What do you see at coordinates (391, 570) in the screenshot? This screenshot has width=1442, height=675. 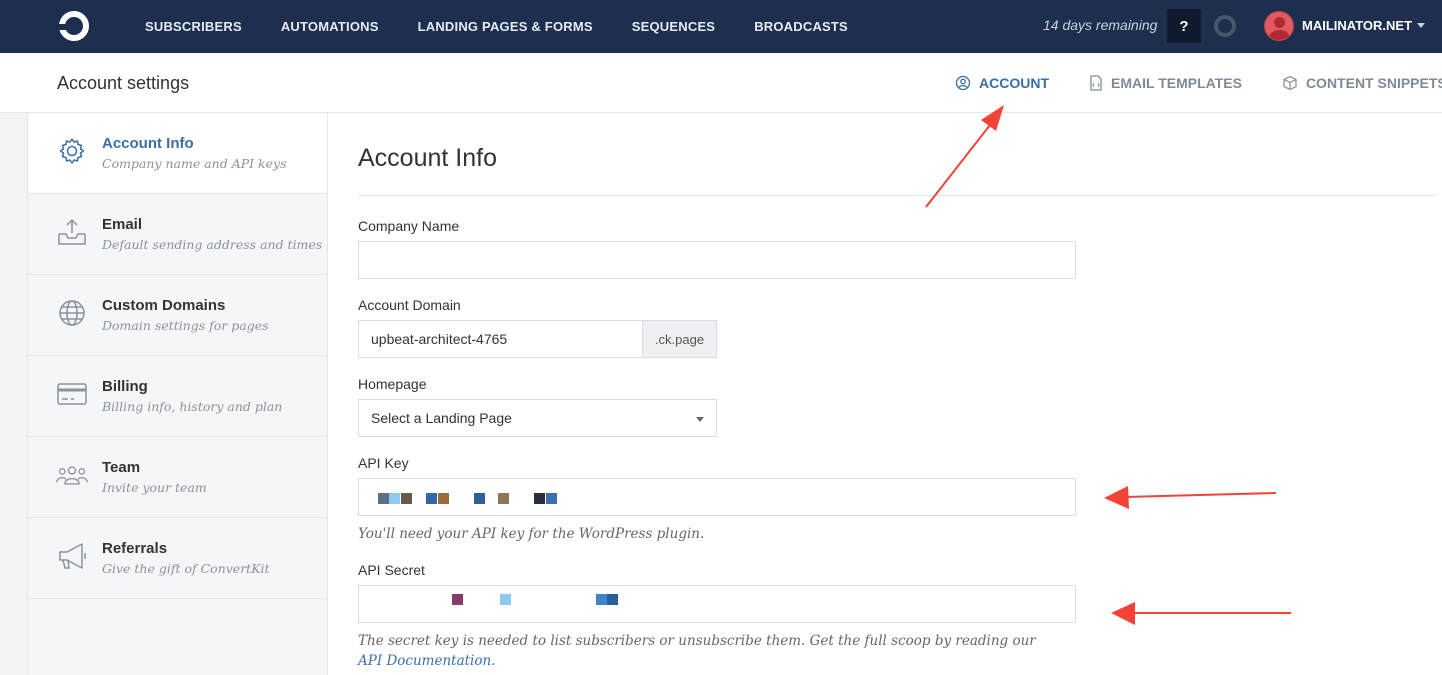 I see `api-secret-label: API Secret` at bounding box center [391, 570].